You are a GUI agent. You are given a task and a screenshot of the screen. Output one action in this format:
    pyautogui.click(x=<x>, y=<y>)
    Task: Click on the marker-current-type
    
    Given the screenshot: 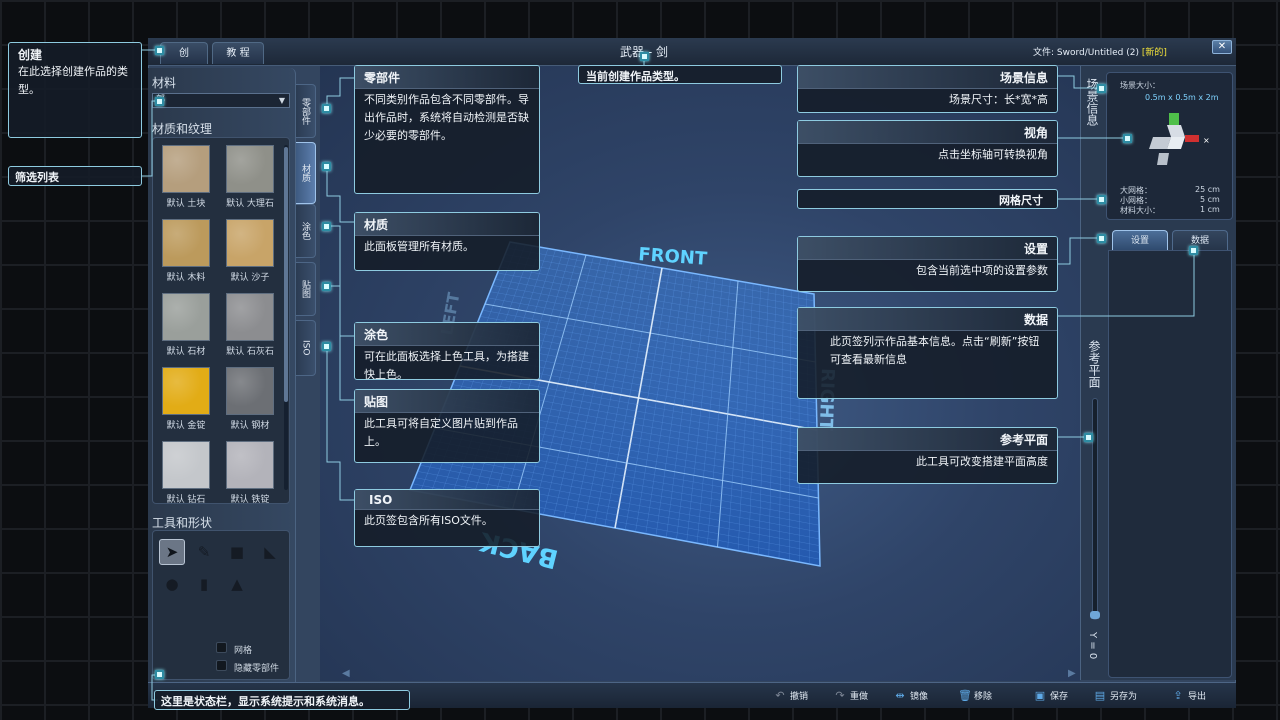 What is the action you would take?
    pyautogui.click(x=644, y=56)
    